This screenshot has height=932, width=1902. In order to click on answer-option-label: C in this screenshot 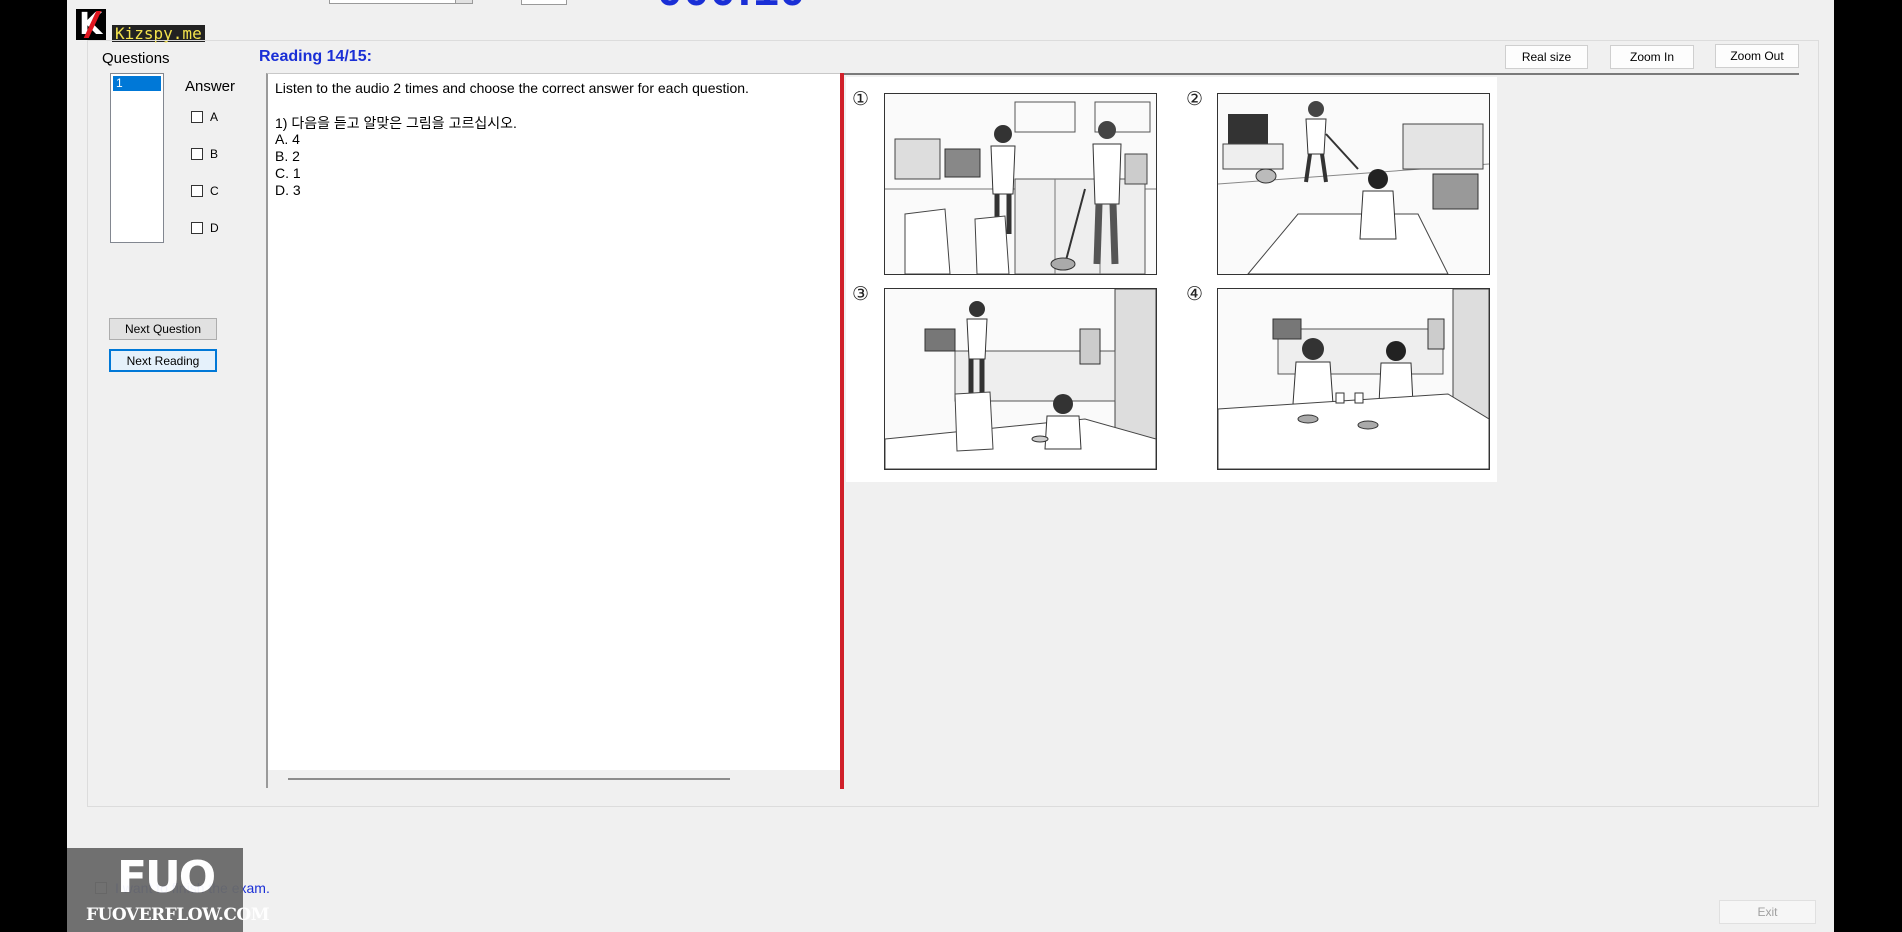, I will do `click(214, 191)`.